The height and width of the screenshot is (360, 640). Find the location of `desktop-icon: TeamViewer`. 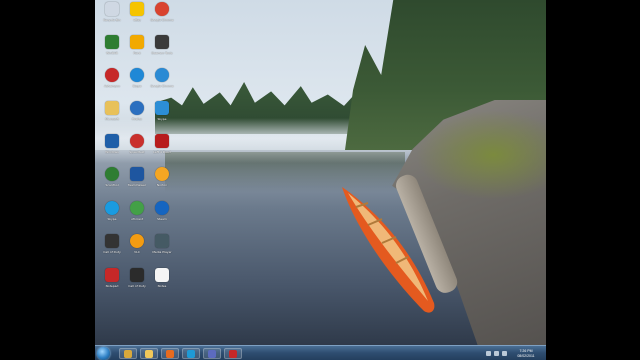

desktop-icon: TeamViewer is located at coordinates (137, 184).